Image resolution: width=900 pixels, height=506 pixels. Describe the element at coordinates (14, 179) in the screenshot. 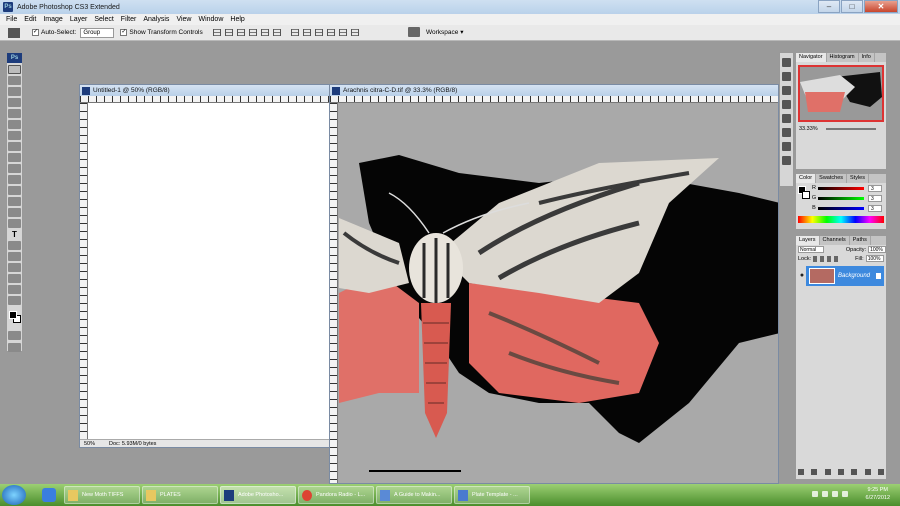

I see `eraser-tool-icon` at that location.